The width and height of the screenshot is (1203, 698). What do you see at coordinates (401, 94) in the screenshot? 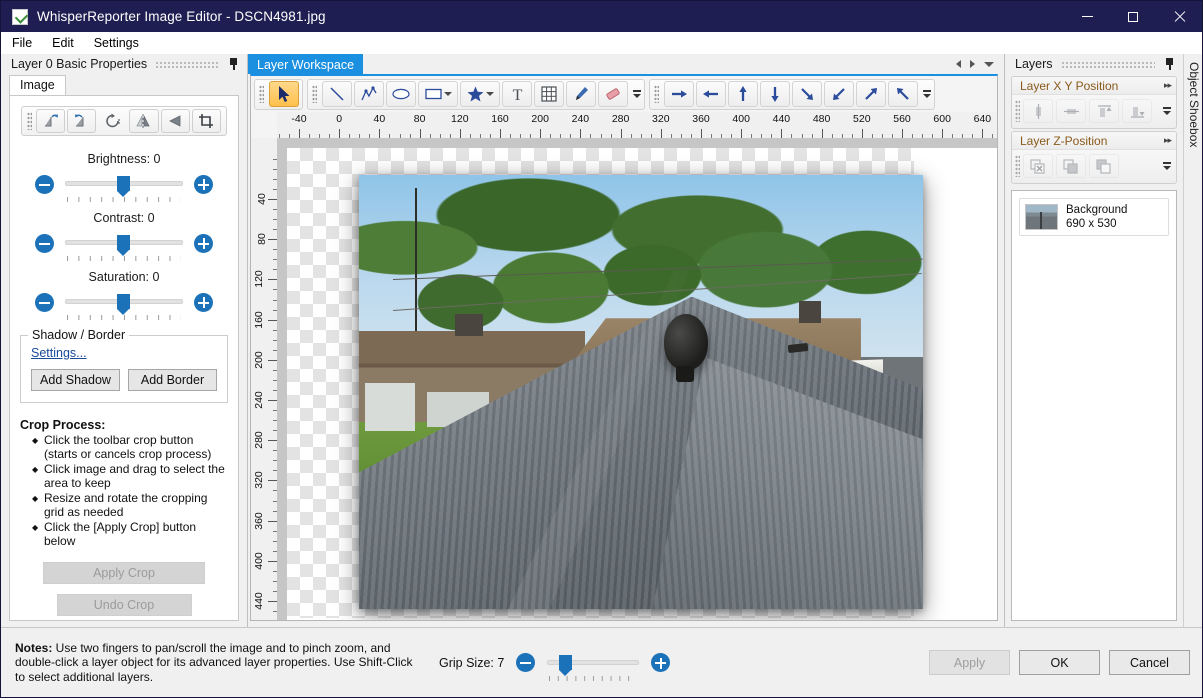
I see `ellipse-tool` at bounding box center [401, 94].